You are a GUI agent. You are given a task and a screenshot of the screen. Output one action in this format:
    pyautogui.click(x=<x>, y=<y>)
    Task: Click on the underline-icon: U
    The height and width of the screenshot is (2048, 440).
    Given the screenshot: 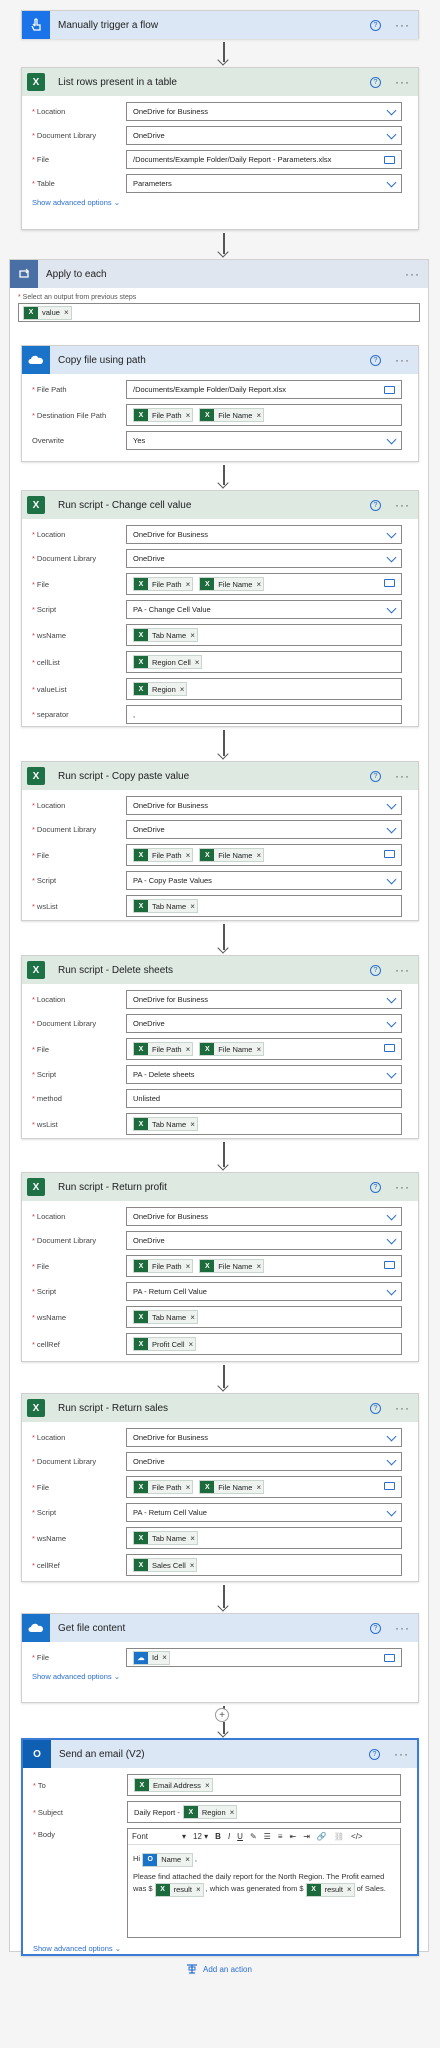 What is the action you would take?
    pyautogui.click(x=240, y=1836)
    